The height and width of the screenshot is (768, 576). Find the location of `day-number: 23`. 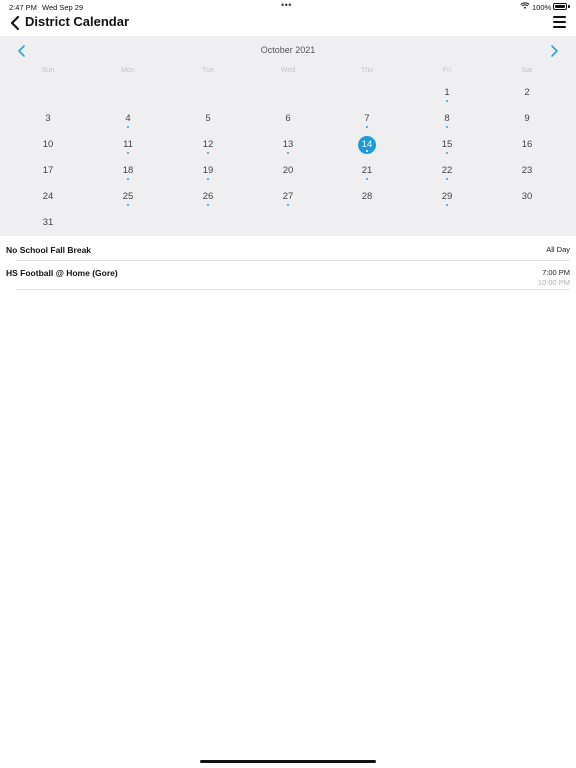

day-number: 23 is located at coordinates (527, 170).